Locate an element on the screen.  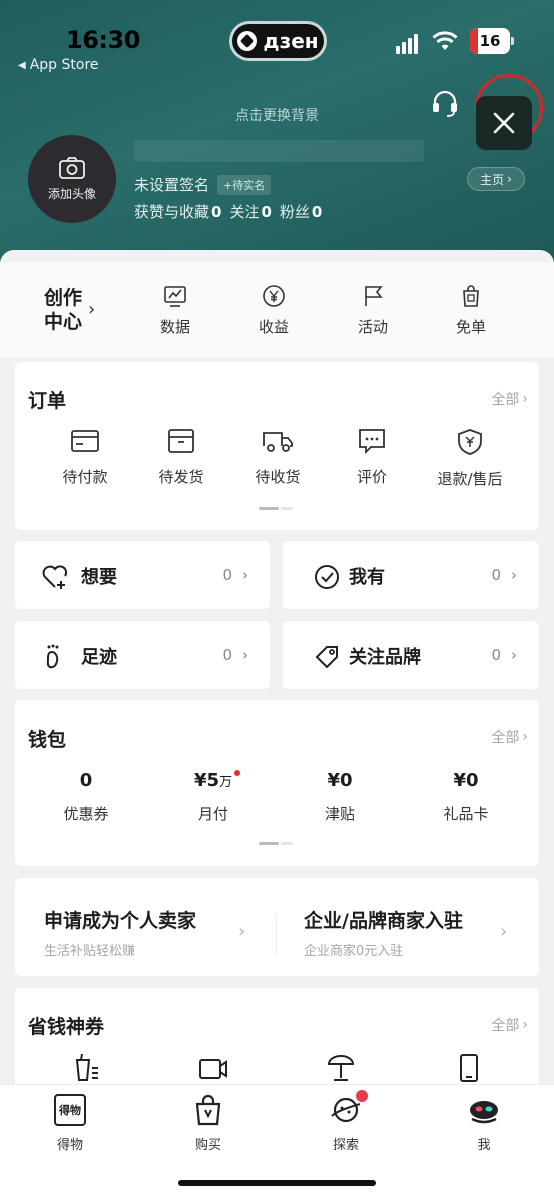
back-label: App Store is located at coordinates (64, 65).